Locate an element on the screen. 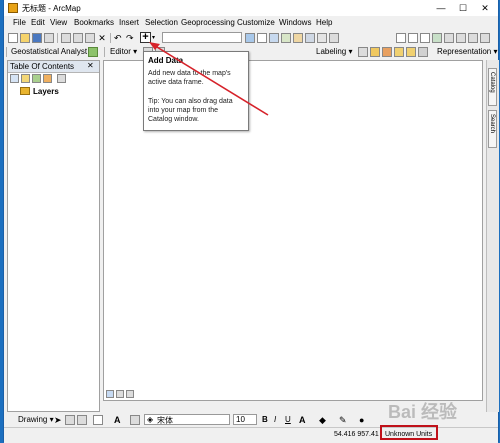 This screenshot has width=500, height=443. annotation-arrow is located at coordinates (209, 79).